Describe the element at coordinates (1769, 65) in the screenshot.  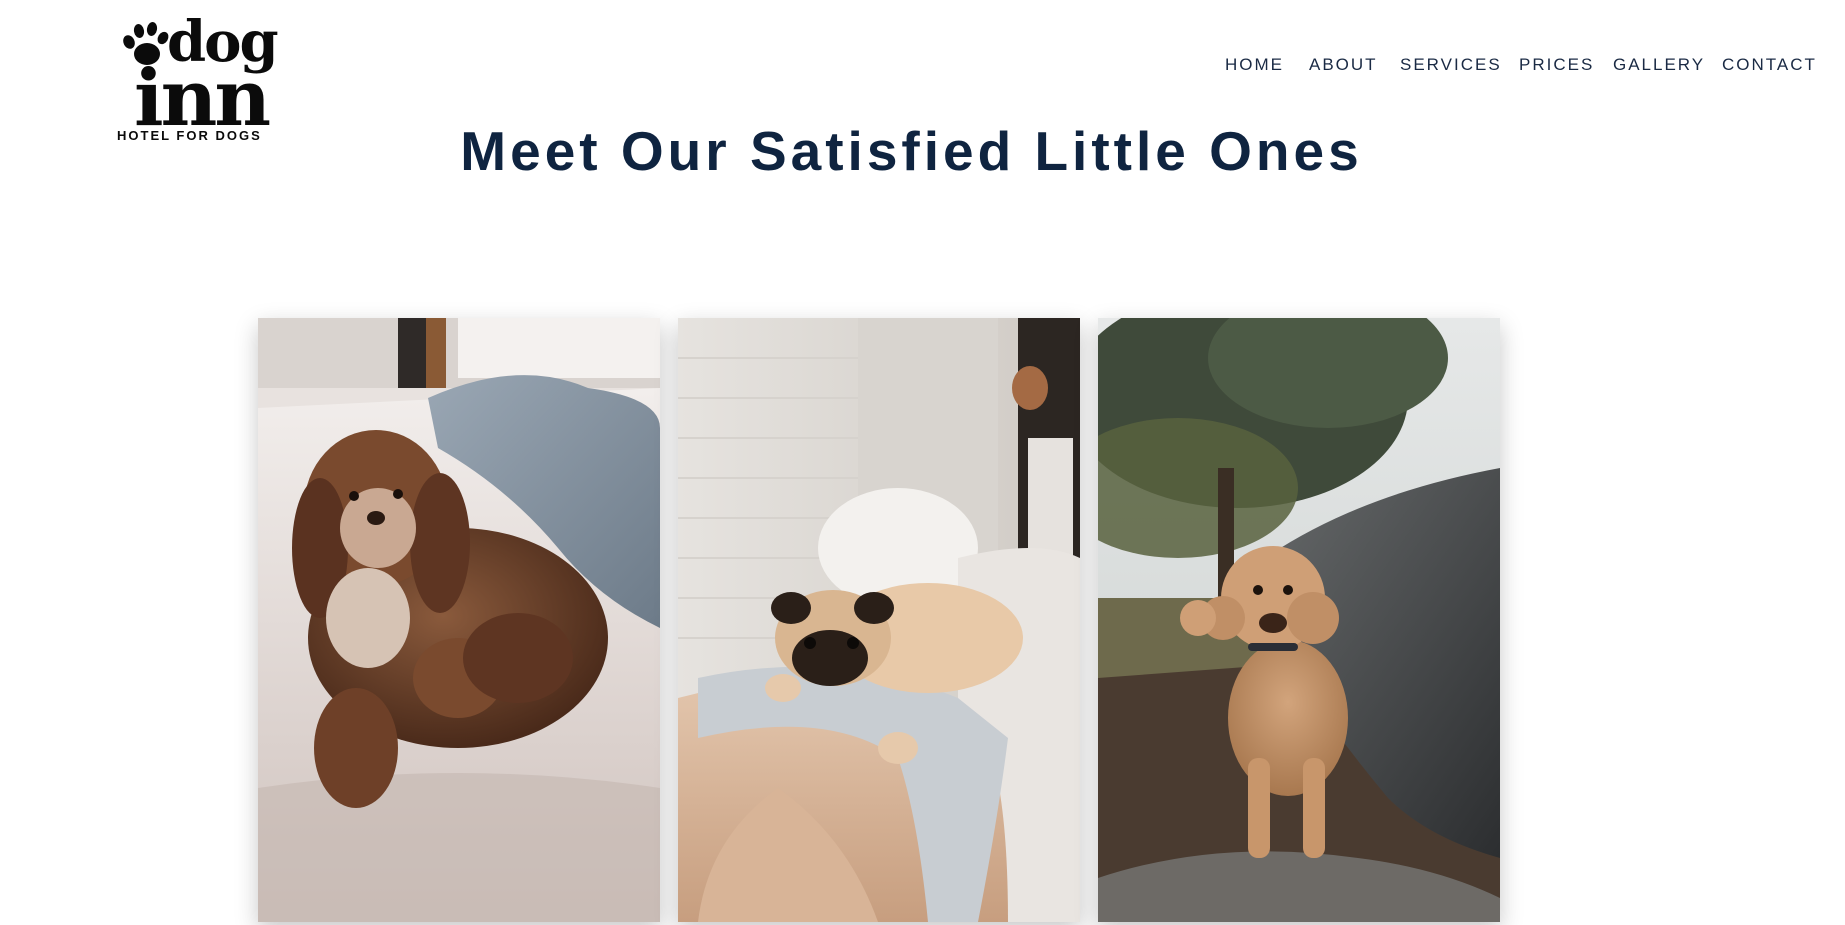
I see `nav-link-contact: CONTACT` at that location.